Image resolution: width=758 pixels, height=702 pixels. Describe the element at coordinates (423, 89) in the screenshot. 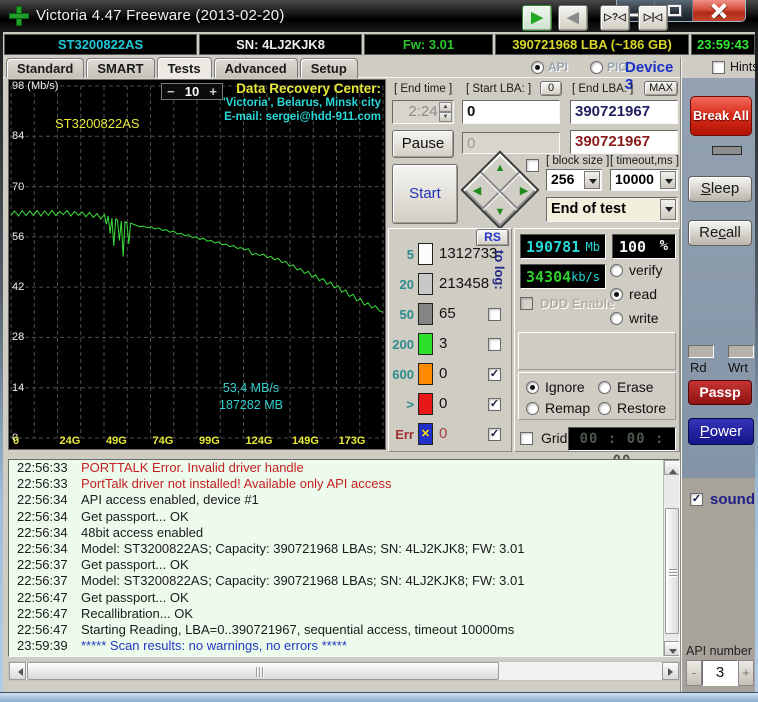

I see `end-time-label: [ End time ]` at that location.